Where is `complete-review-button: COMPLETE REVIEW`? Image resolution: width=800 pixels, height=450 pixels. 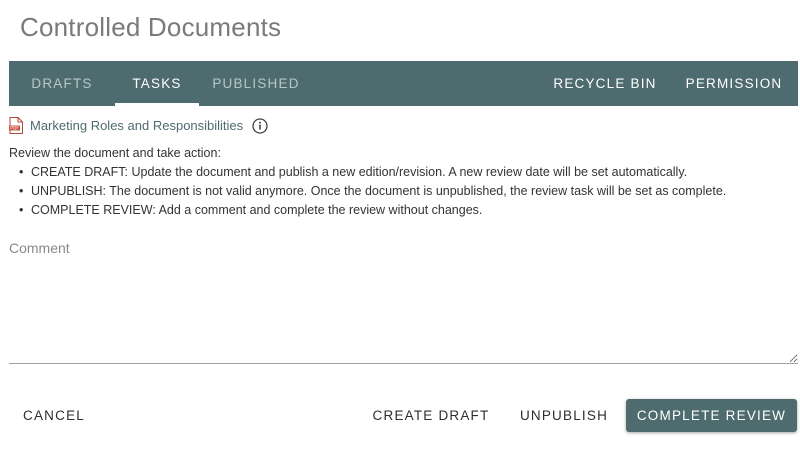 complete-review-button: COMPLETE REVIEW is located at coordinates (711, 415).